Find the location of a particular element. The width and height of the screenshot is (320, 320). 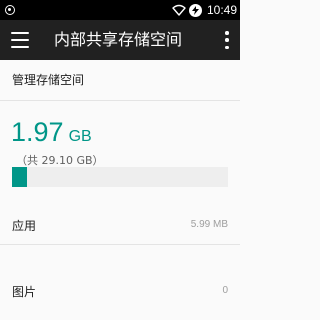

storage-progress-bar is located at coordinates (120, 177).